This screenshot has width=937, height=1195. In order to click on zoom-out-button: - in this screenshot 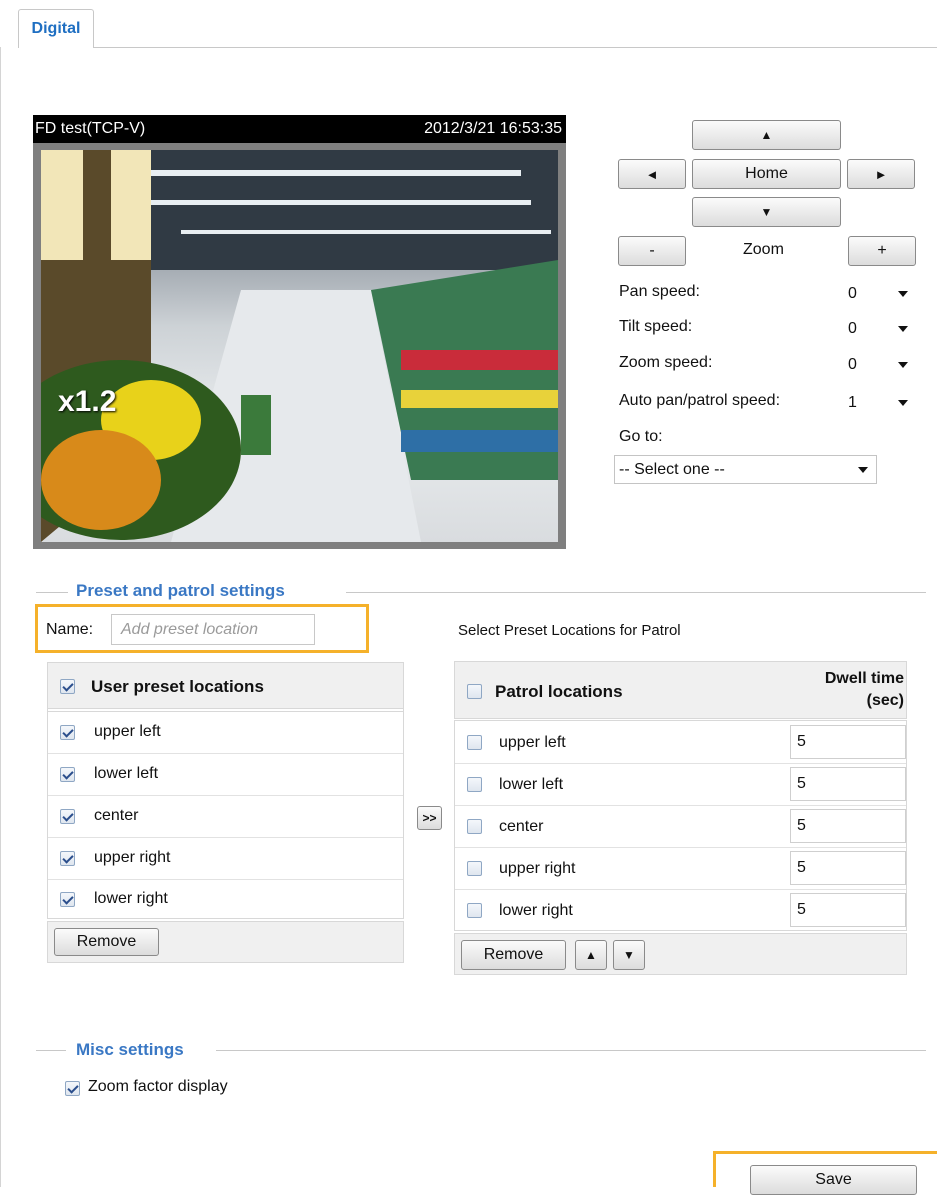, I will do `click(652, 251)`.